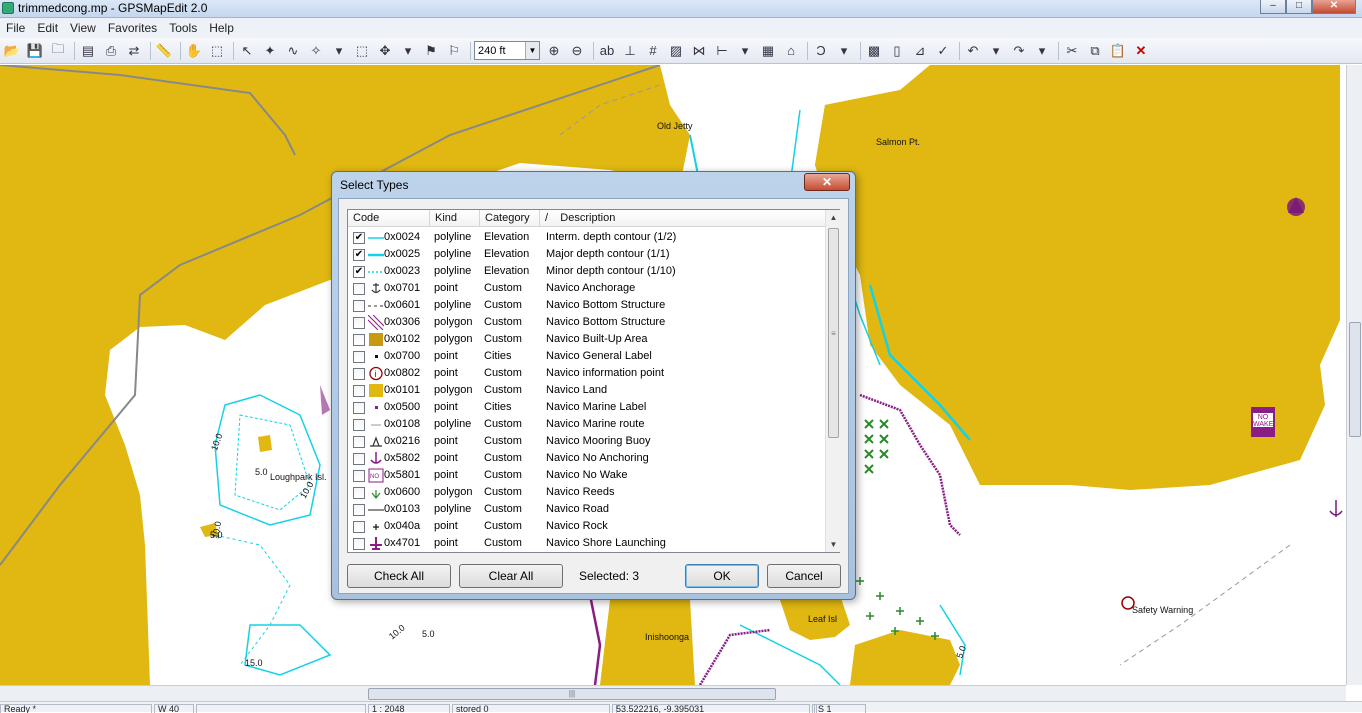 The image size is (1362, 713). I want to click on polyline-icon: ∿, so click(293, 51).